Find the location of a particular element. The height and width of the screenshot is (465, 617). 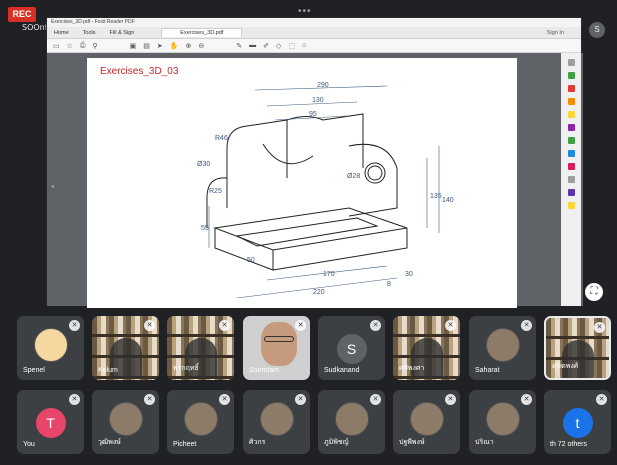

participant-tile: ✕ Spenel is located at coordinates (50, 348).